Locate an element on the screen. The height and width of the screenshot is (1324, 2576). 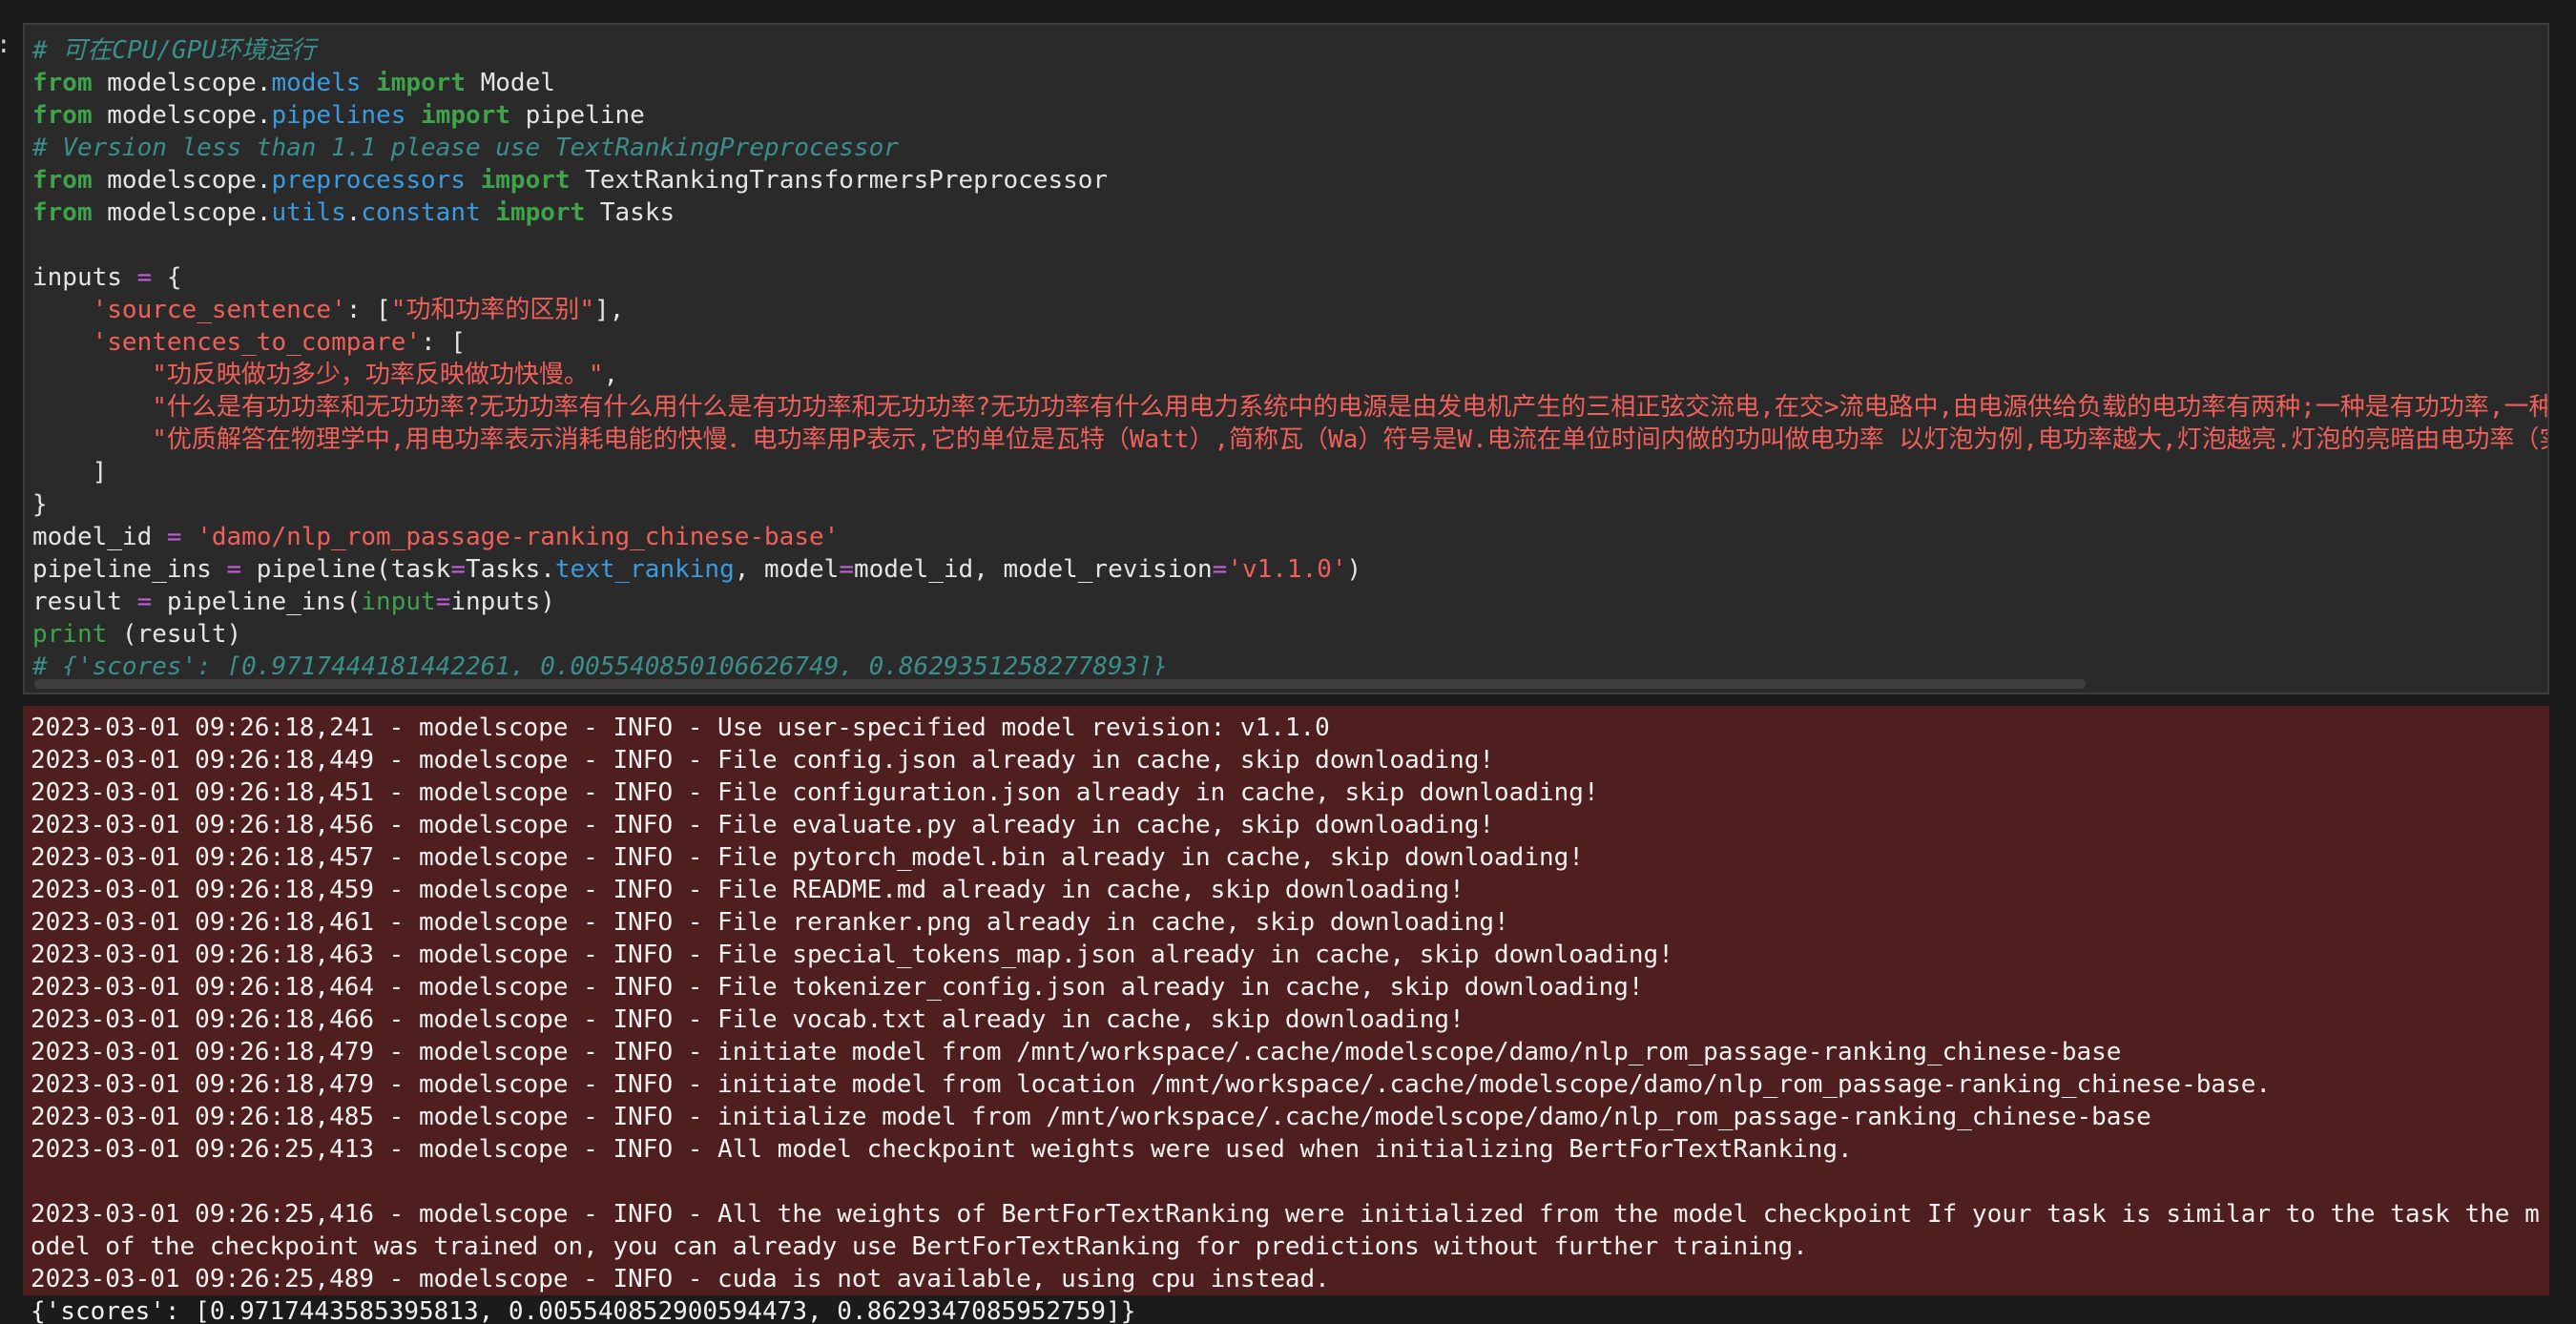
code-line: 'sentences_to_compare': [ is located at coordinates (1289, 342).